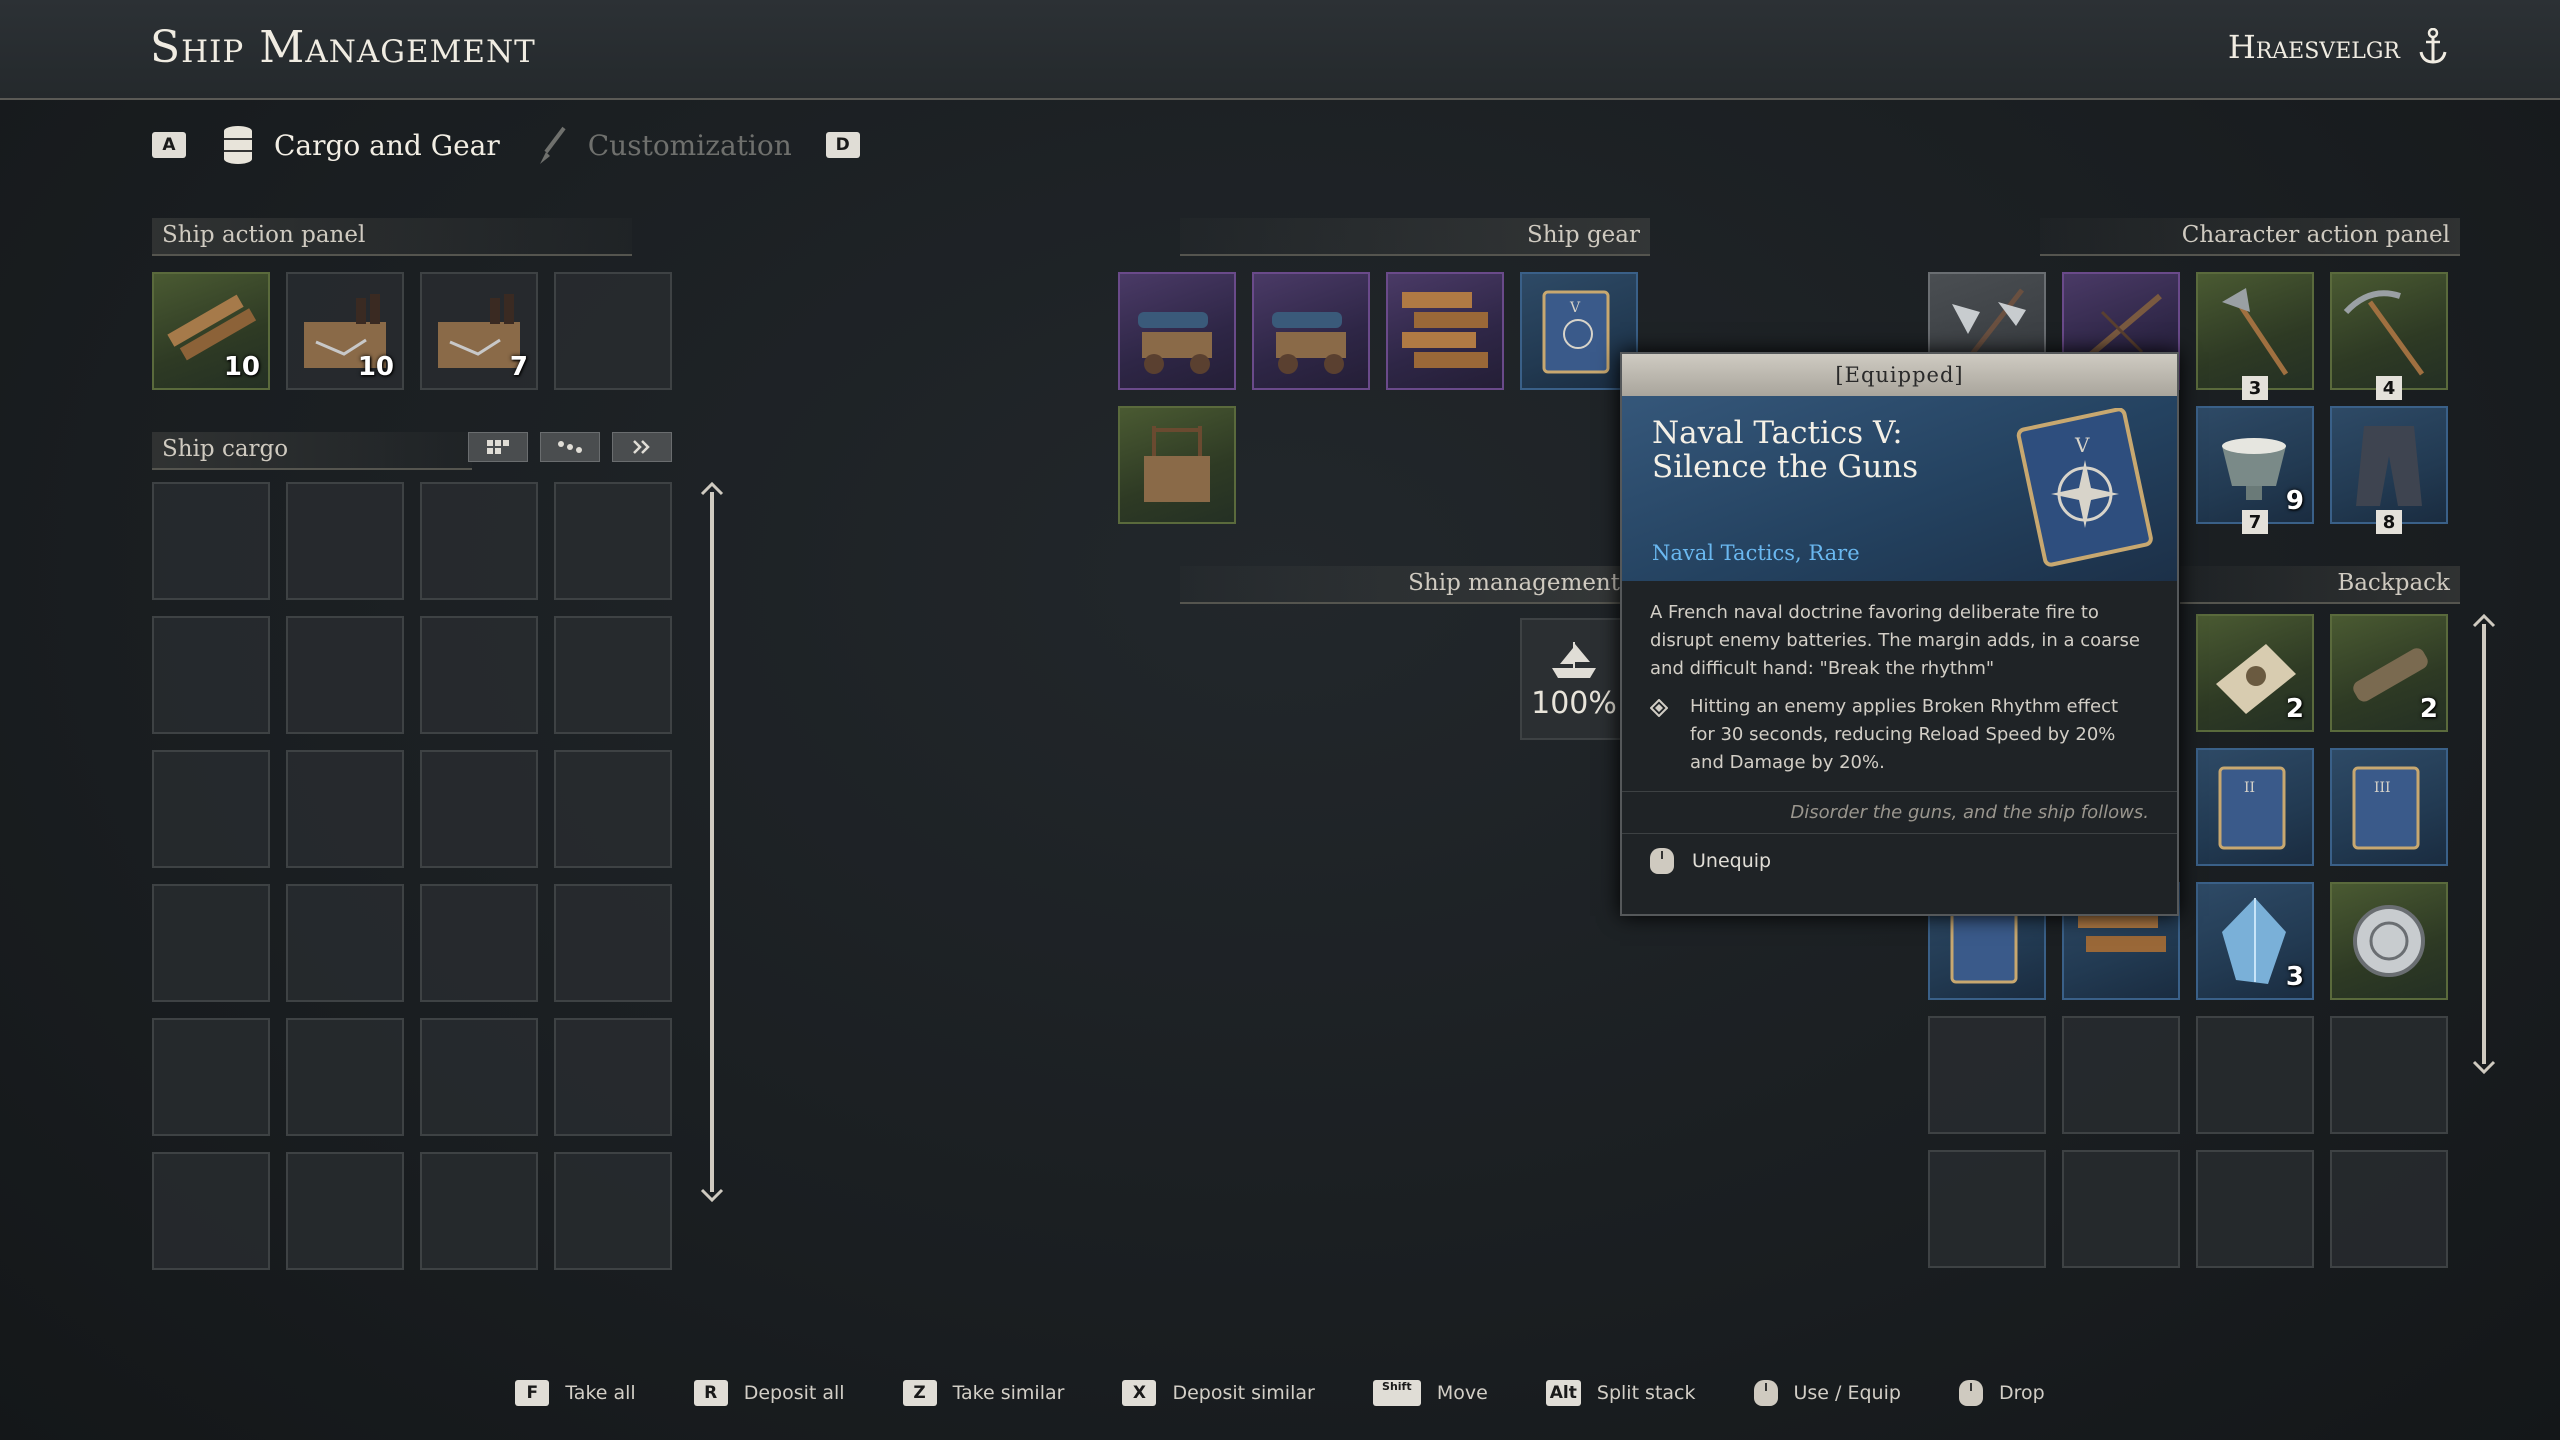 This screenshot has height=1440, width=2560. I want to click on key-x: X, so click(1139, 1393).